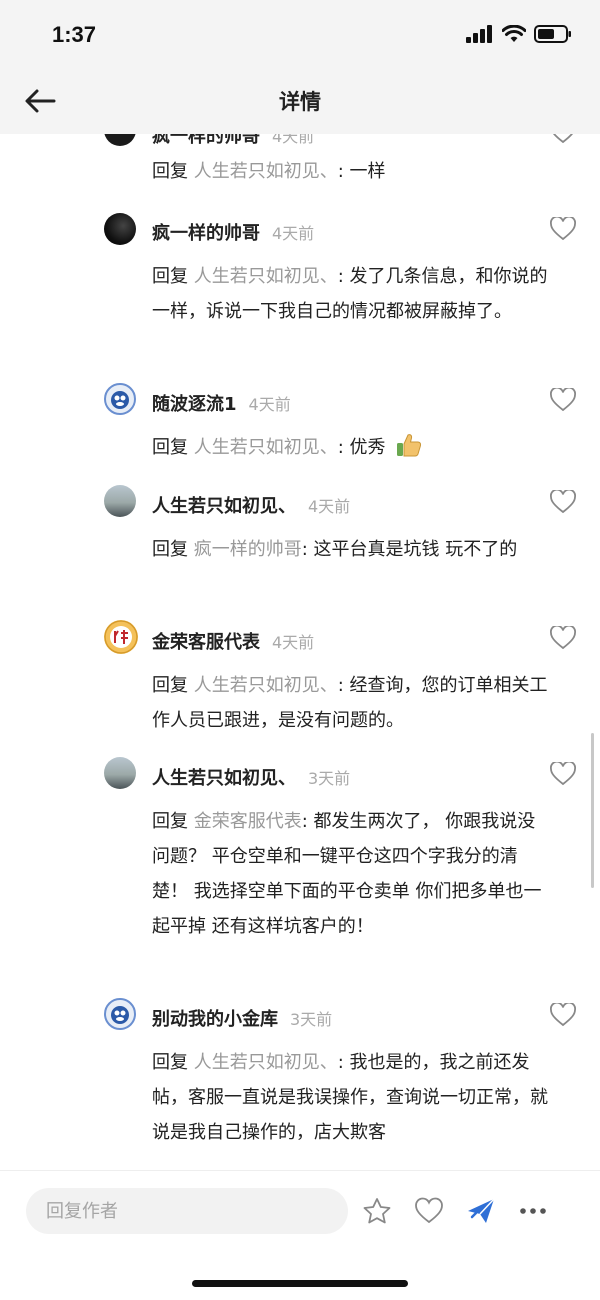 The height and width of the screenshot is (1300, 600). I want to click on brand-logo-icon, so click(121, 637).